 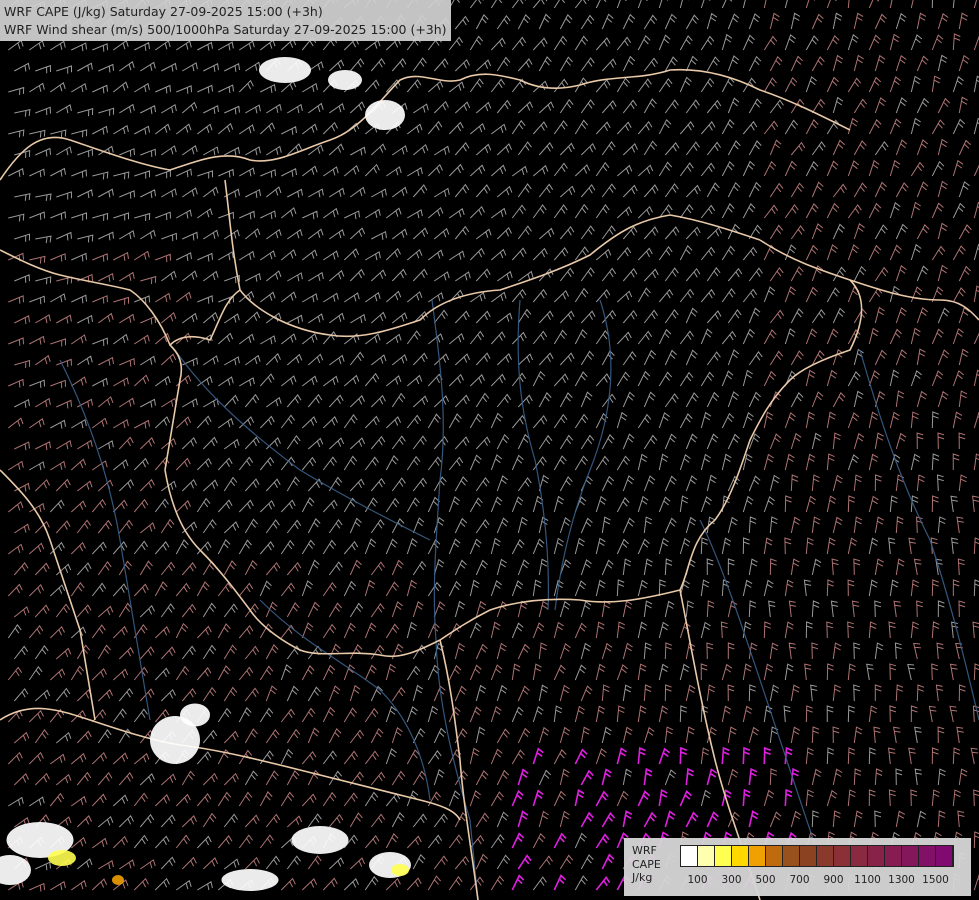 What do you see at coordinates (901, 880) in the screenshot?
I see `legend-tick-label: 1300` at bounding box center [901, 880].